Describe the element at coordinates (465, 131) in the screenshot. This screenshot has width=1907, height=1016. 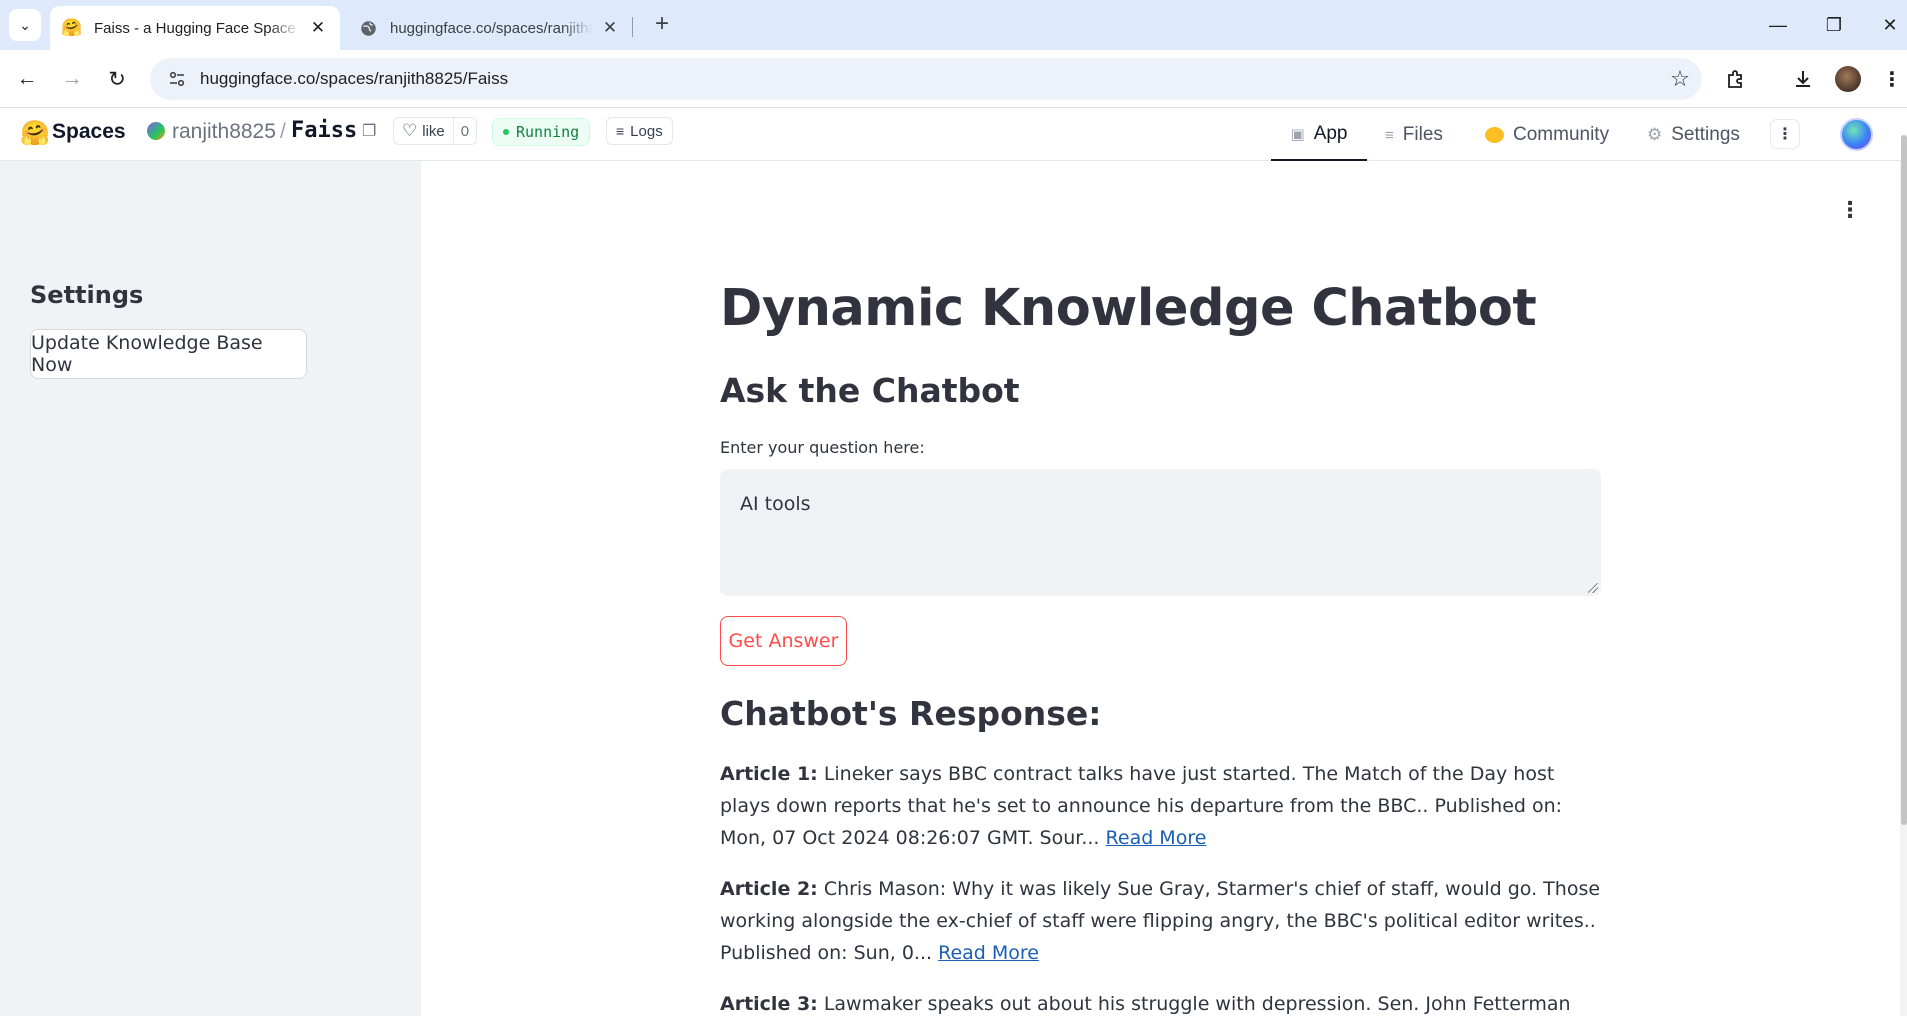
I see `like-count: 0` at that location.